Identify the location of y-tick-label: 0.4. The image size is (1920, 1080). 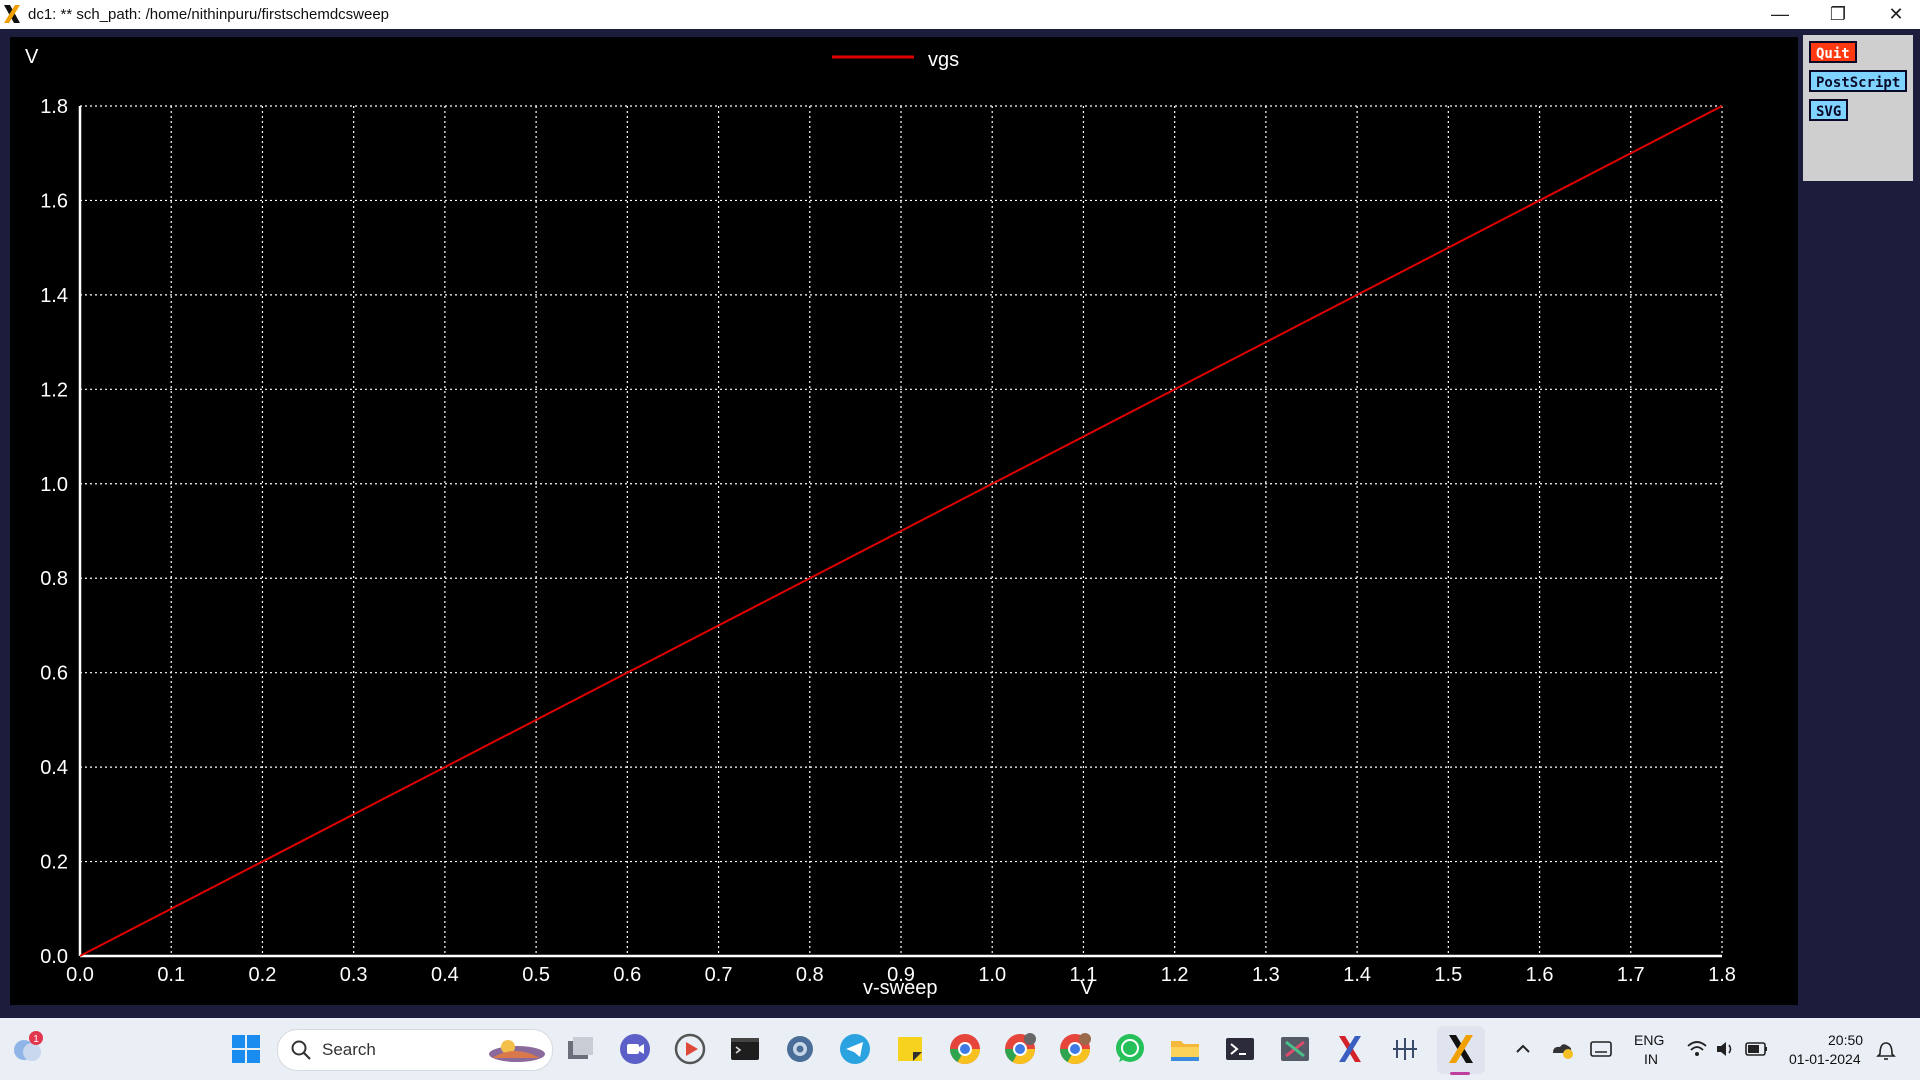
(54, 768).